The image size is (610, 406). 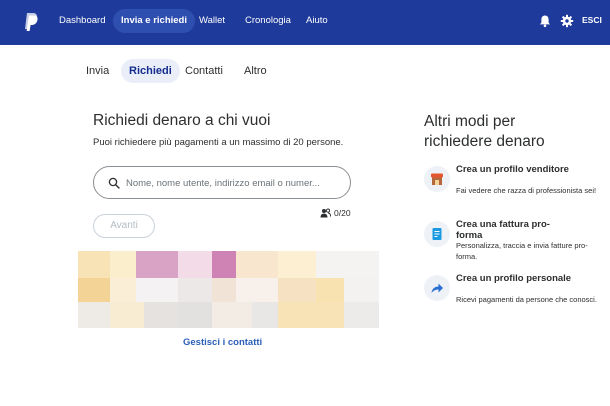 What do you see at coordinates (567, 21) in the screenshot?
I see `gear-icon` at bounding box center [567, 21].